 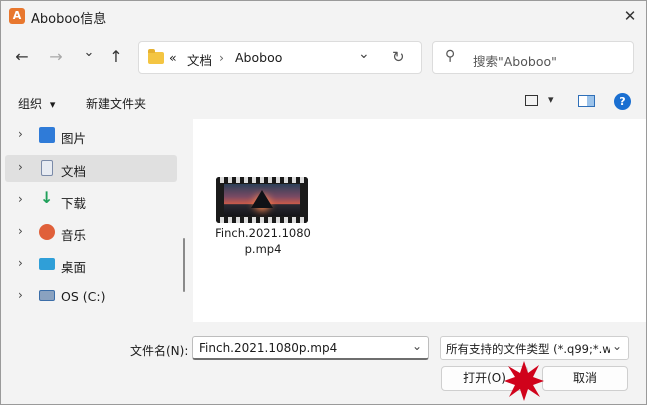 I want to click on file-name-label: Finch.2021.1080p.mp4, so click(x=263, y=241).